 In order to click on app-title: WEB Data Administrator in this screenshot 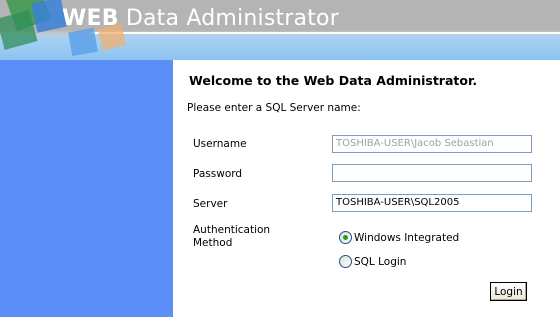, I will do `click(200, 19)`.